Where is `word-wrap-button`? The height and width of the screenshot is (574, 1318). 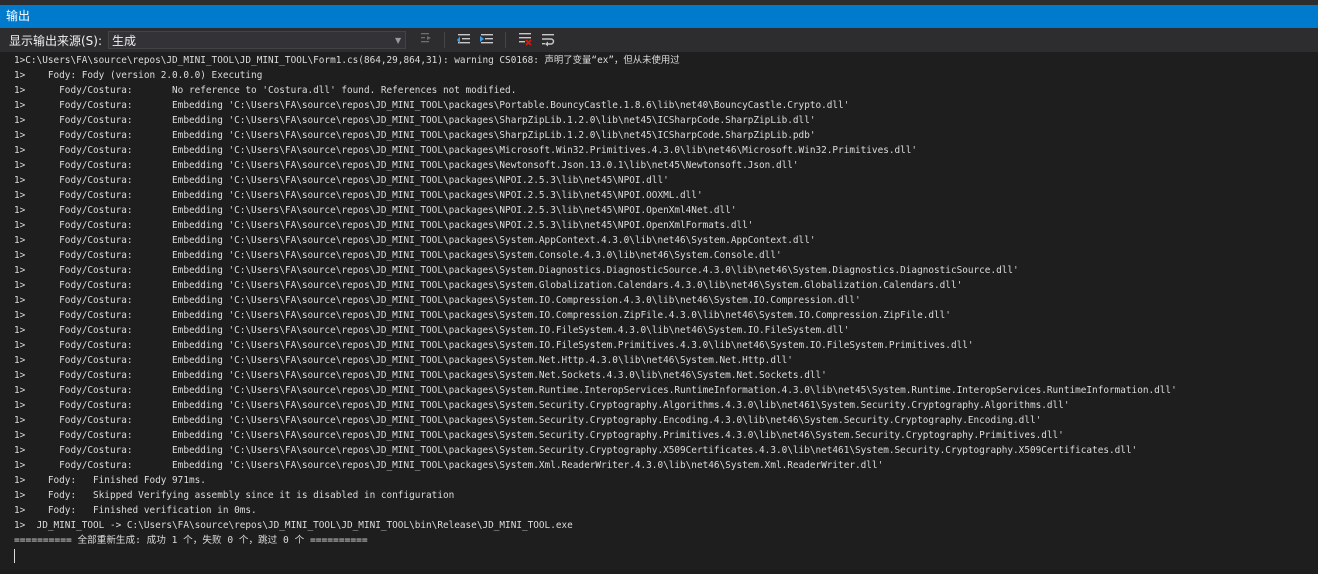 word-wrap-button is located at coordinates (548, 40).